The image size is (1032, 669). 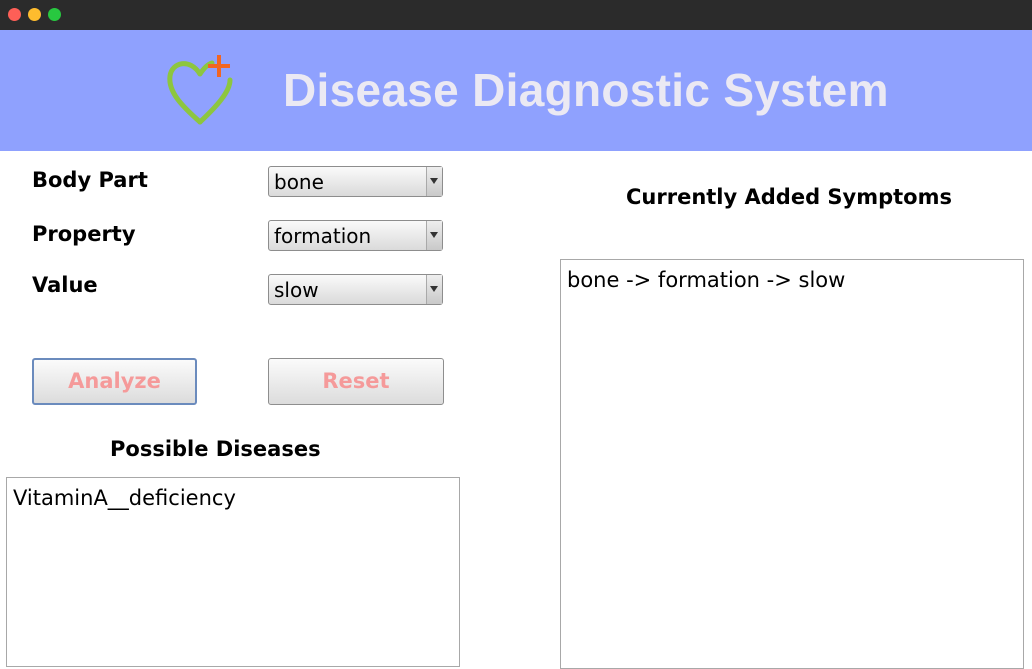 What do you see at coordinates (299, 182) in the screenshot?
I see `body-part-selected-value: bone` at bounding box center [299, 182].